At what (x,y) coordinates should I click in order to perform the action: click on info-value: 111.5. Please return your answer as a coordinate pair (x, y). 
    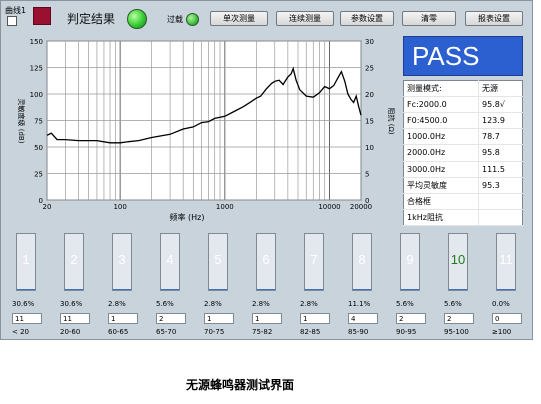
    Looking at the image, I should click on (500, 169).